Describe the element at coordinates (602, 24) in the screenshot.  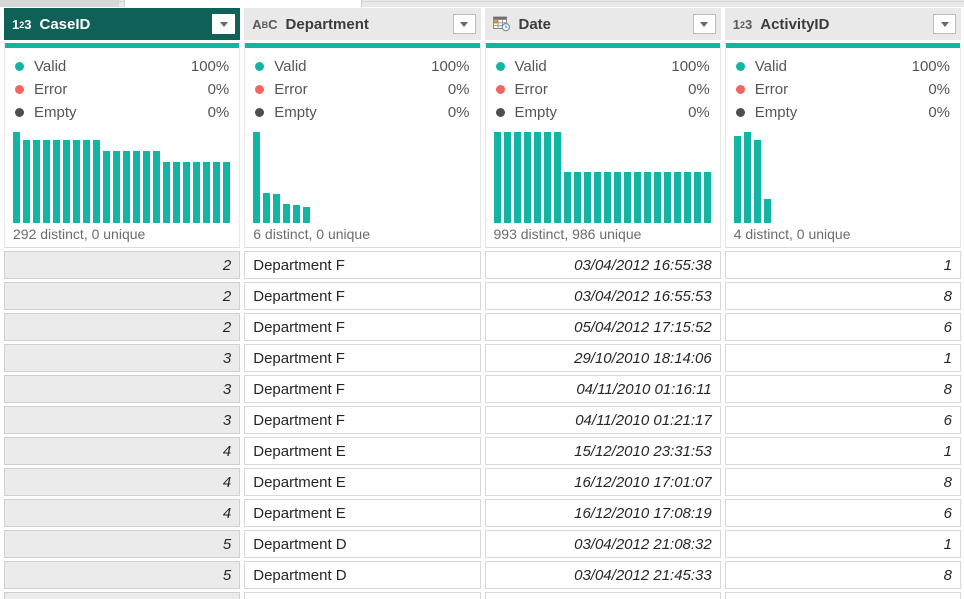
I see `column-header-date: Date` at that location.